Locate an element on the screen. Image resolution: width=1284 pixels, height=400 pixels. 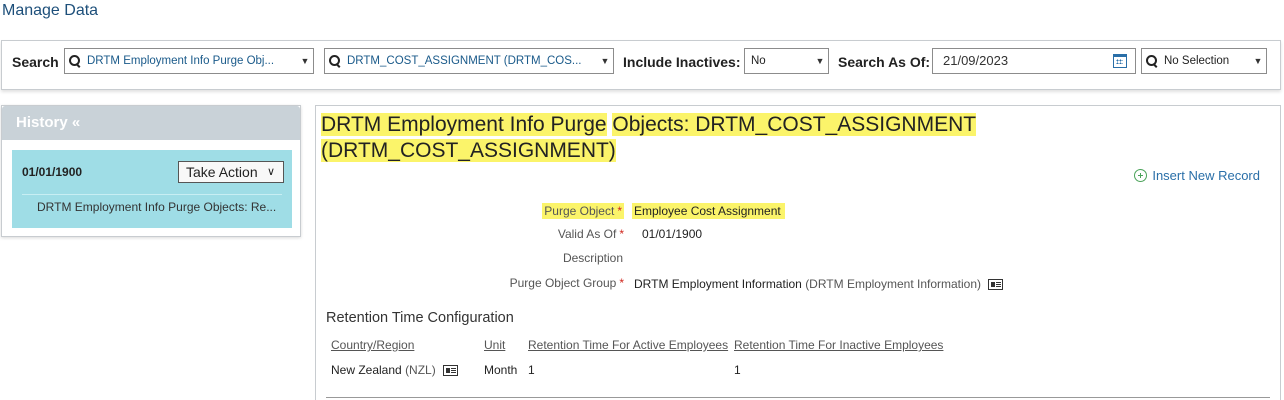
purge-object-group-label: Purge Object Group * is located at coordinates (566, 283).